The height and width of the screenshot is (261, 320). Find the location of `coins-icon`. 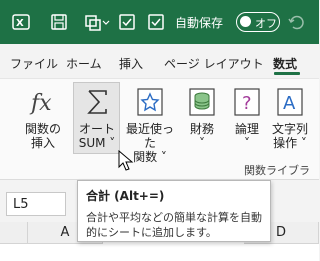

coins-icon is located at coordinates (202, 102).